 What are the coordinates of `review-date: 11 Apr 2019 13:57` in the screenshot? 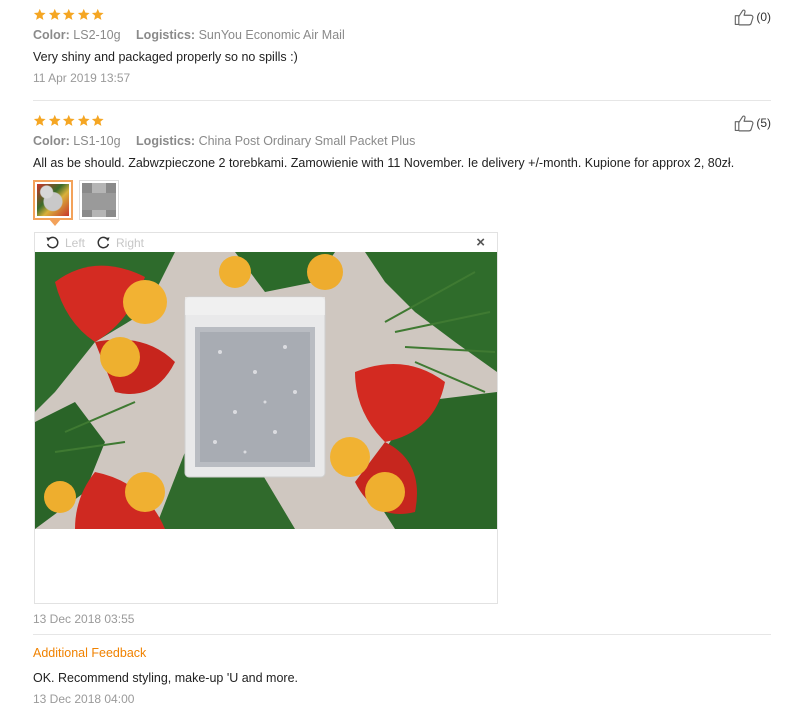 It's located at (82, 78).